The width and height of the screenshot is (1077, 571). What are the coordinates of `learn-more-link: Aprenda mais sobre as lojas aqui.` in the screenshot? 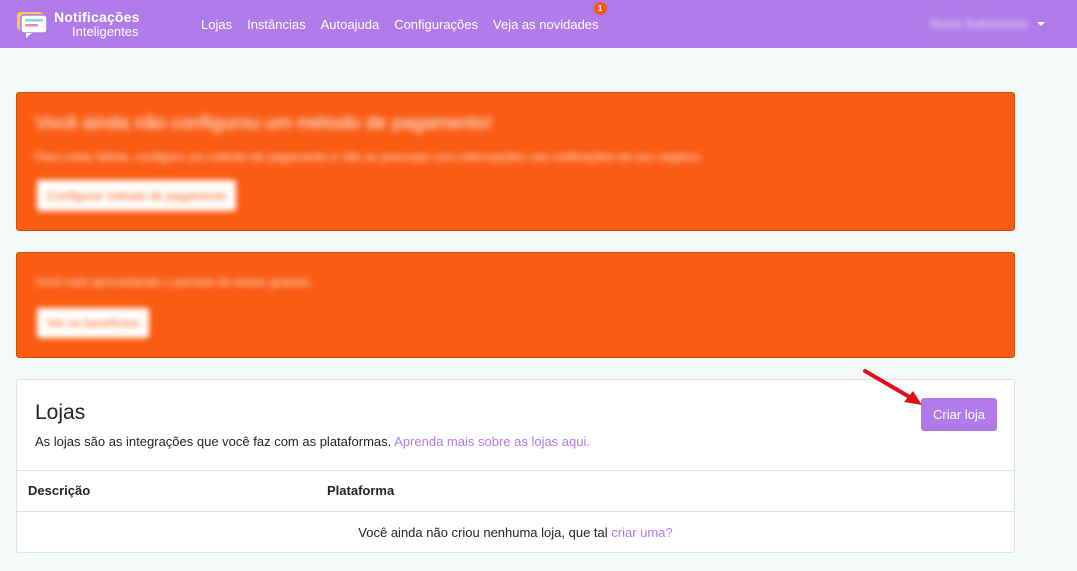 It's located at (492, 441).